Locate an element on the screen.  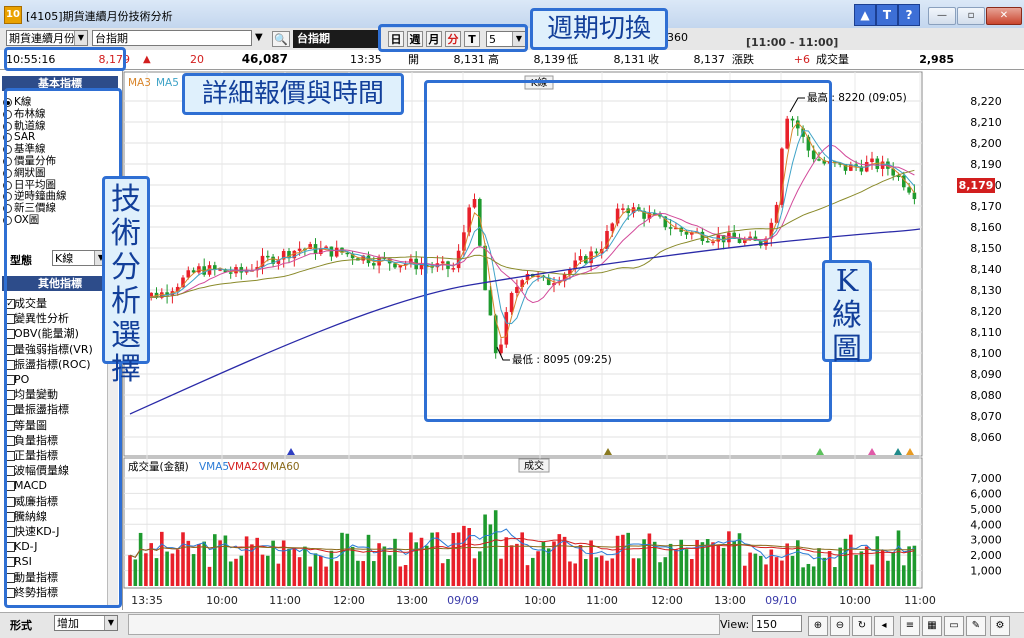
ma-legend-ma3: MA3 is located at coordinates (139, 83).